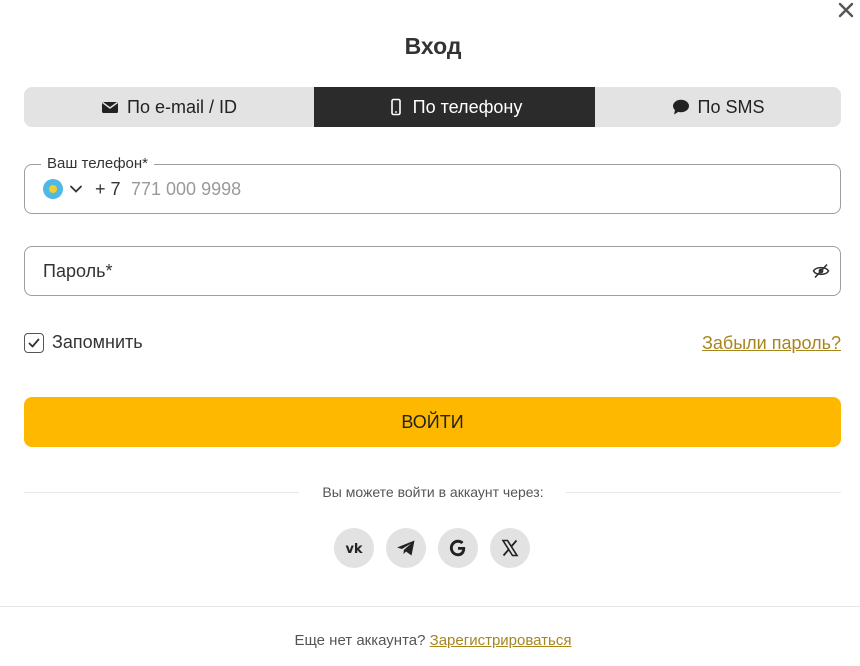  I want to click on telegram-icon, so click(406, 548).